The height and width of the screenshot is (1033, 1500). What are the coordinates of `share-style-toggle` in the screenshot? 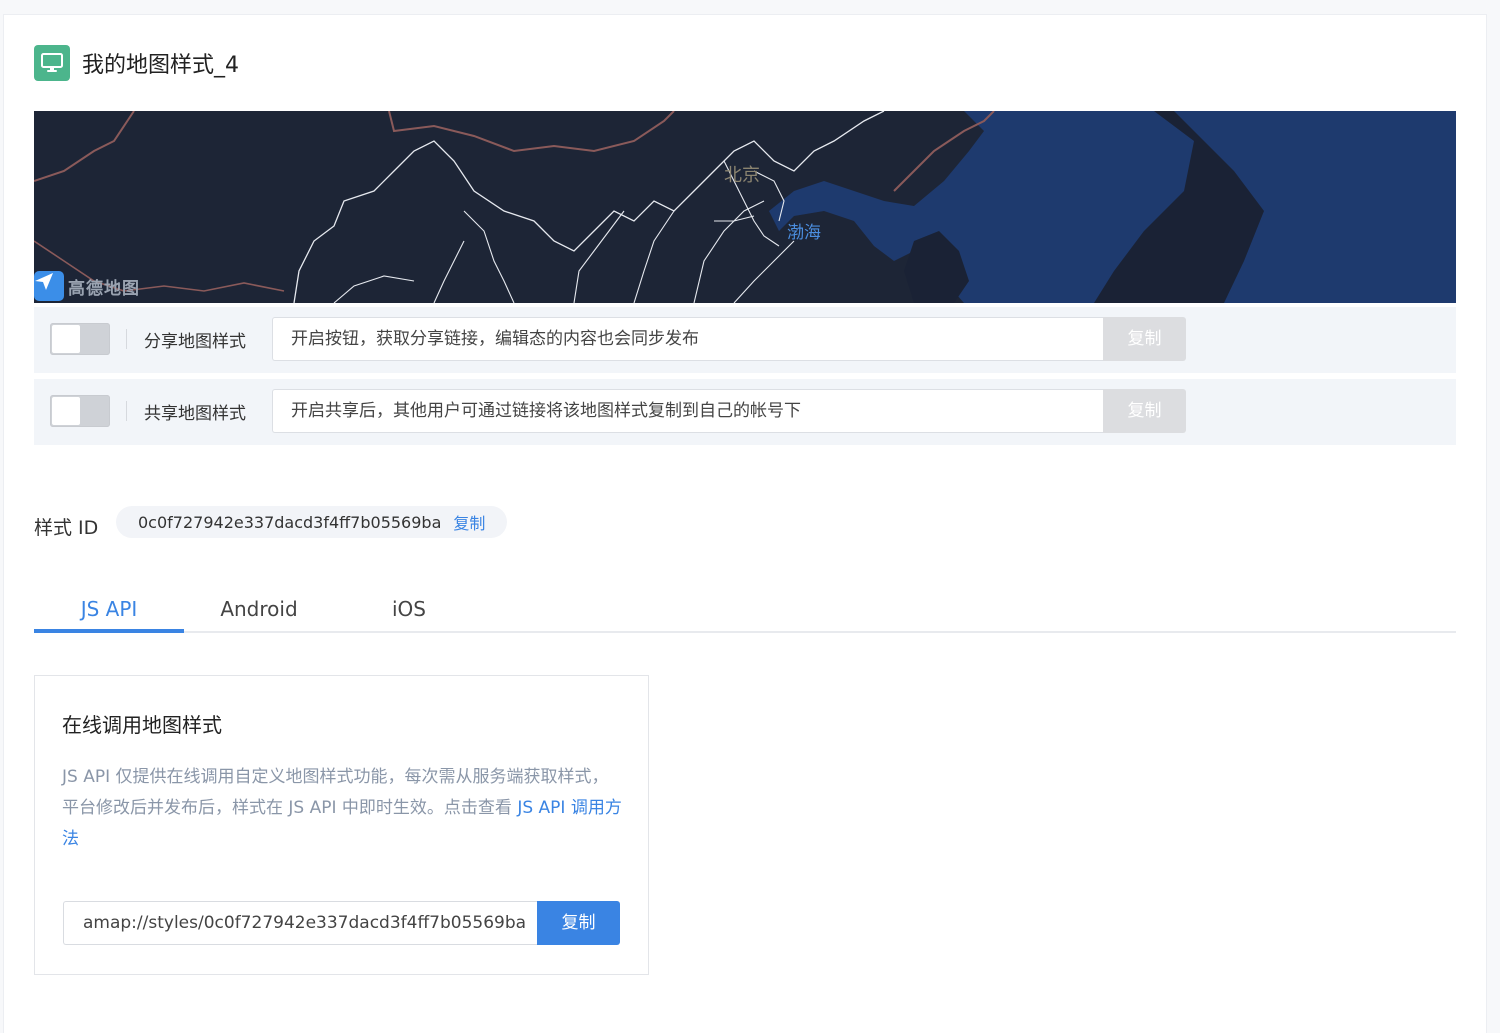 It's located at (80, 339).